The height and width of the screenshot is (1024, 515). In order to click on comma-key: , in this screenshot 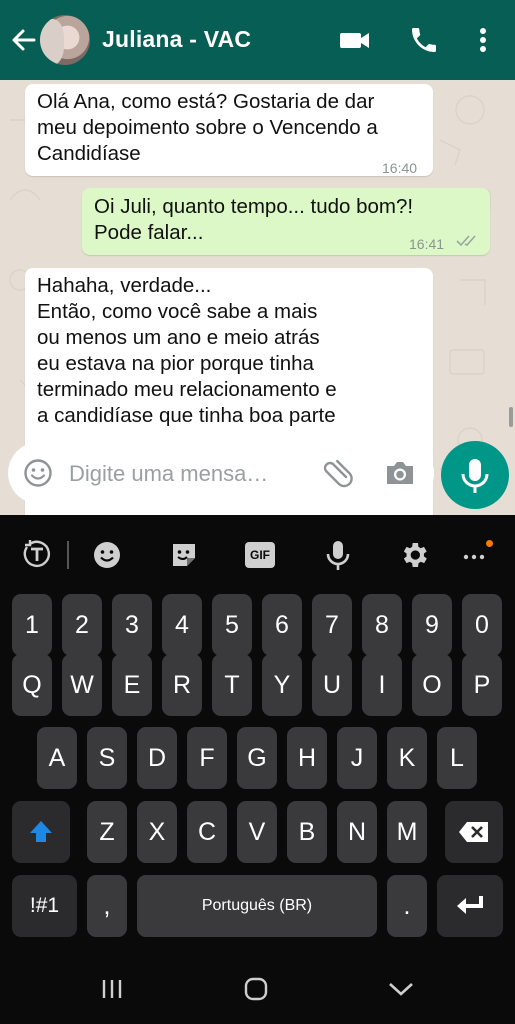, I will do `click(107, 906)`.